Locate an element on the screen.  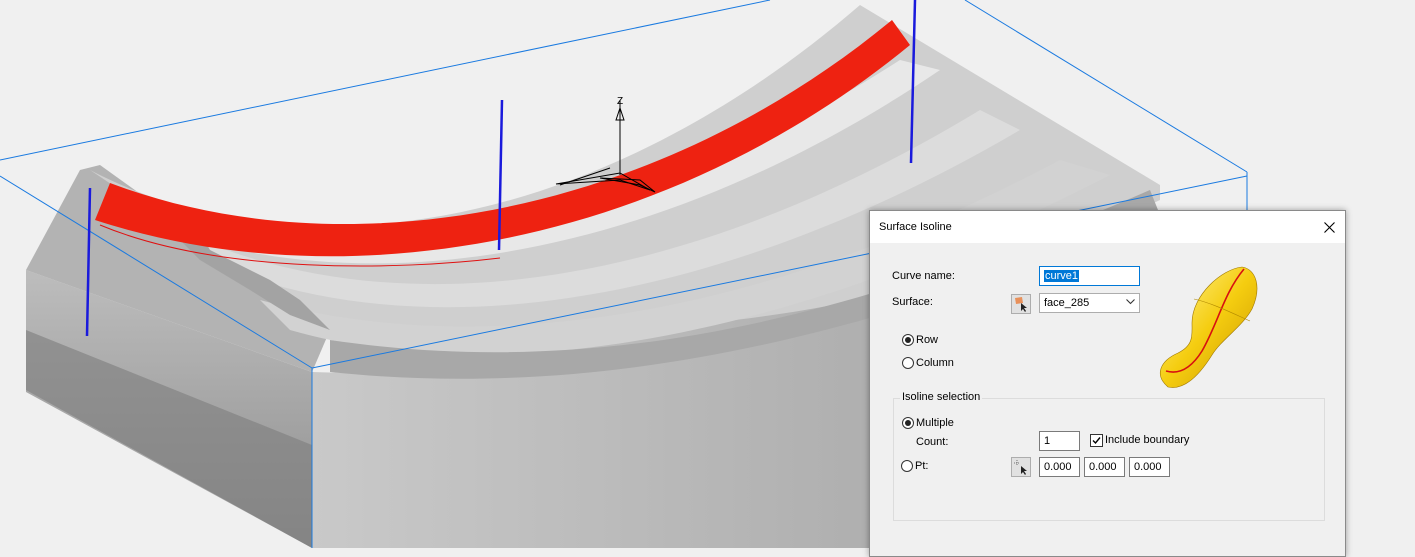
column-radio is located at coordinates (908, 363).